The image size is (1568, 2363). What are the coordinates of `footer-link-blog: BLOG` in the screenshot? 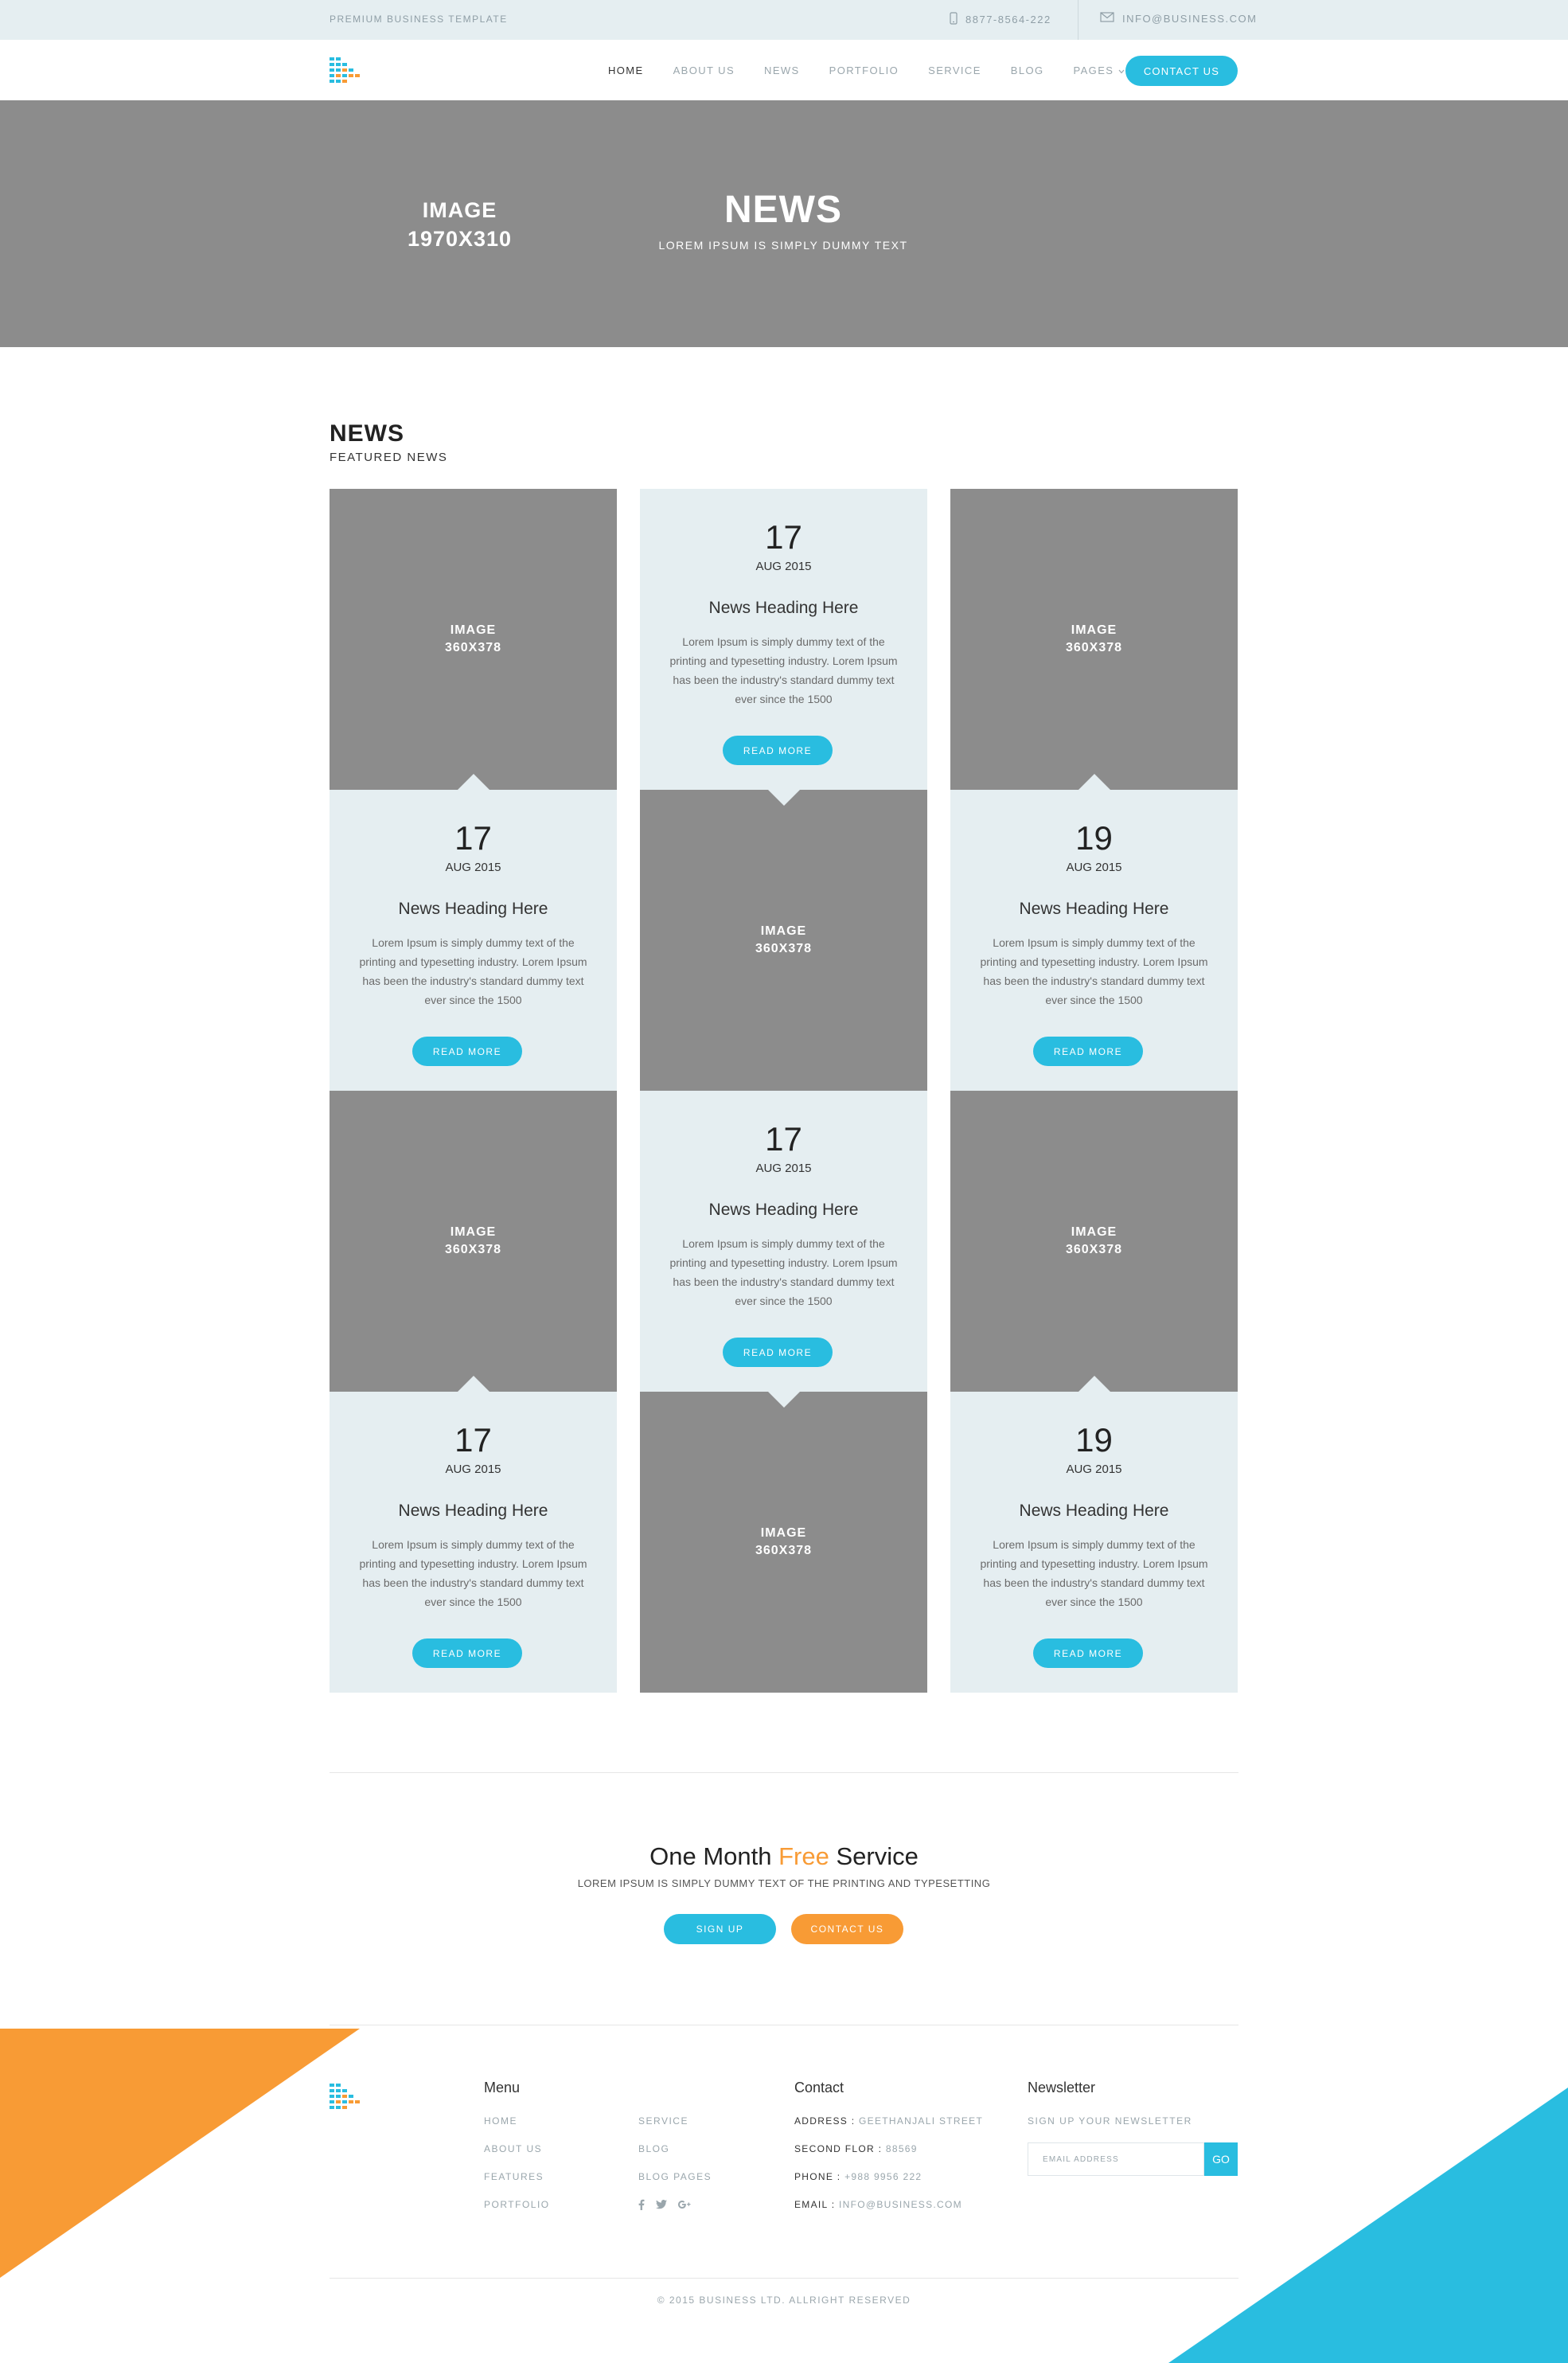 It's located at (653, 2148).